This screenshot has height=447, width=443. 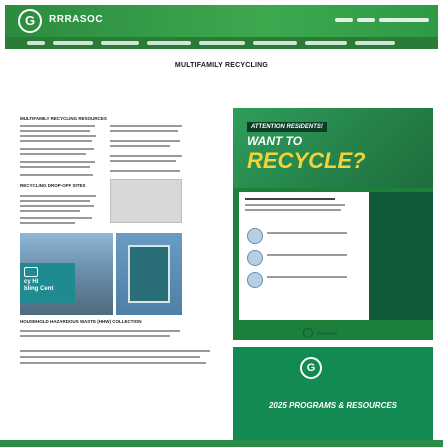 I want to click on dropoff-photo, so click(x=149, y=274).